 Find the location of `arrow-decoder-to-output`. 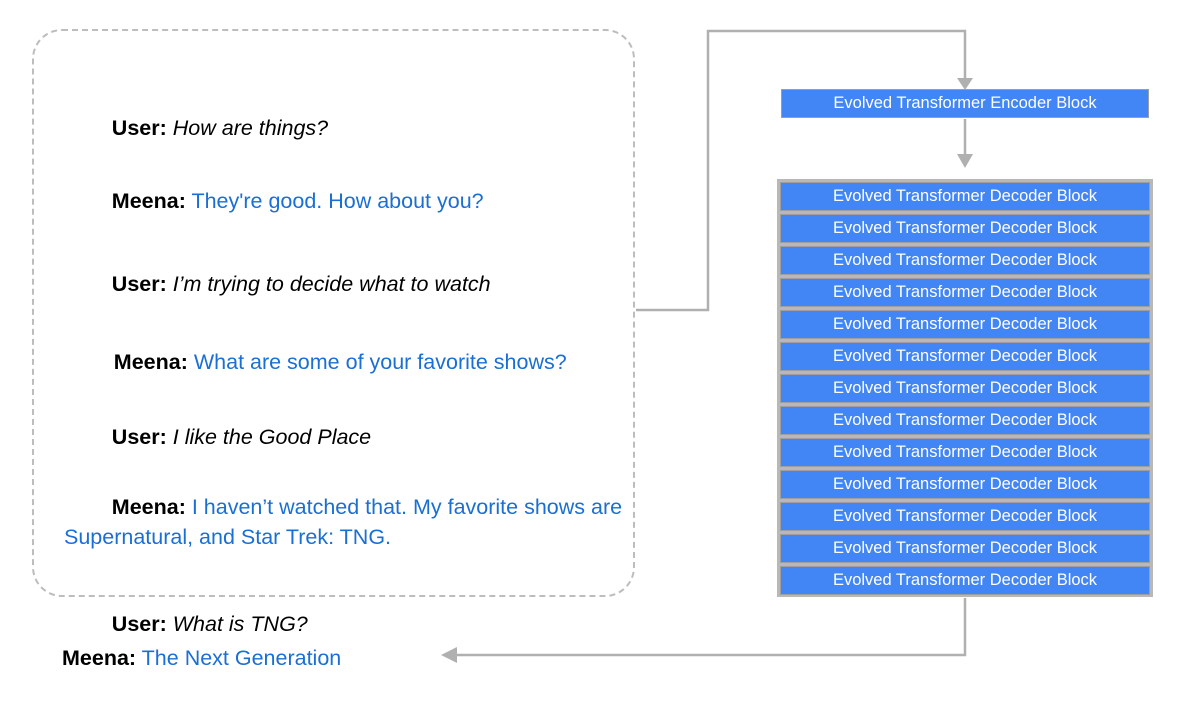

arrow-decoder-to-output is located at coordinates (704, 630).